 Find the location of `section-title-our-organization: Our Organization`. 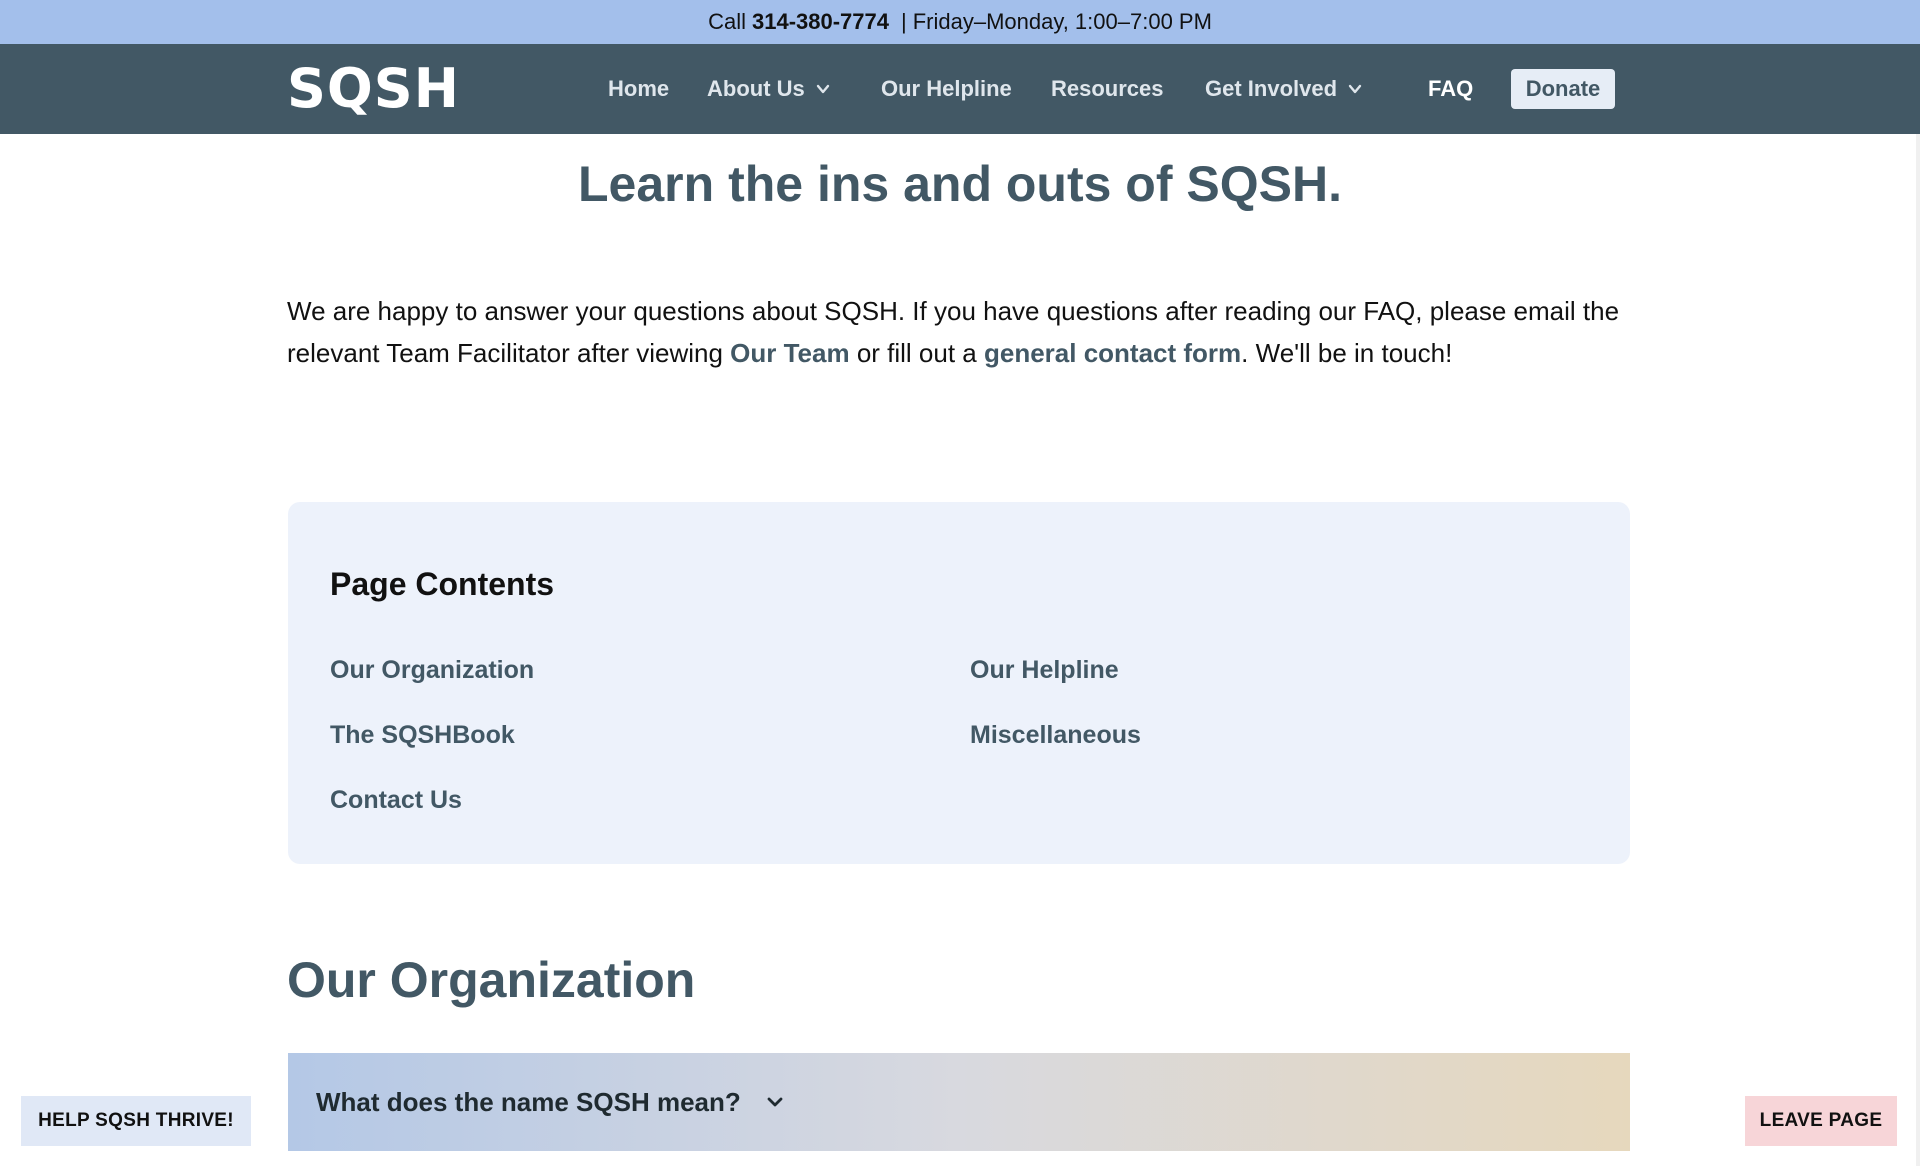

section-title-our-organization: Our Organization is located at coordinates (491, 980).